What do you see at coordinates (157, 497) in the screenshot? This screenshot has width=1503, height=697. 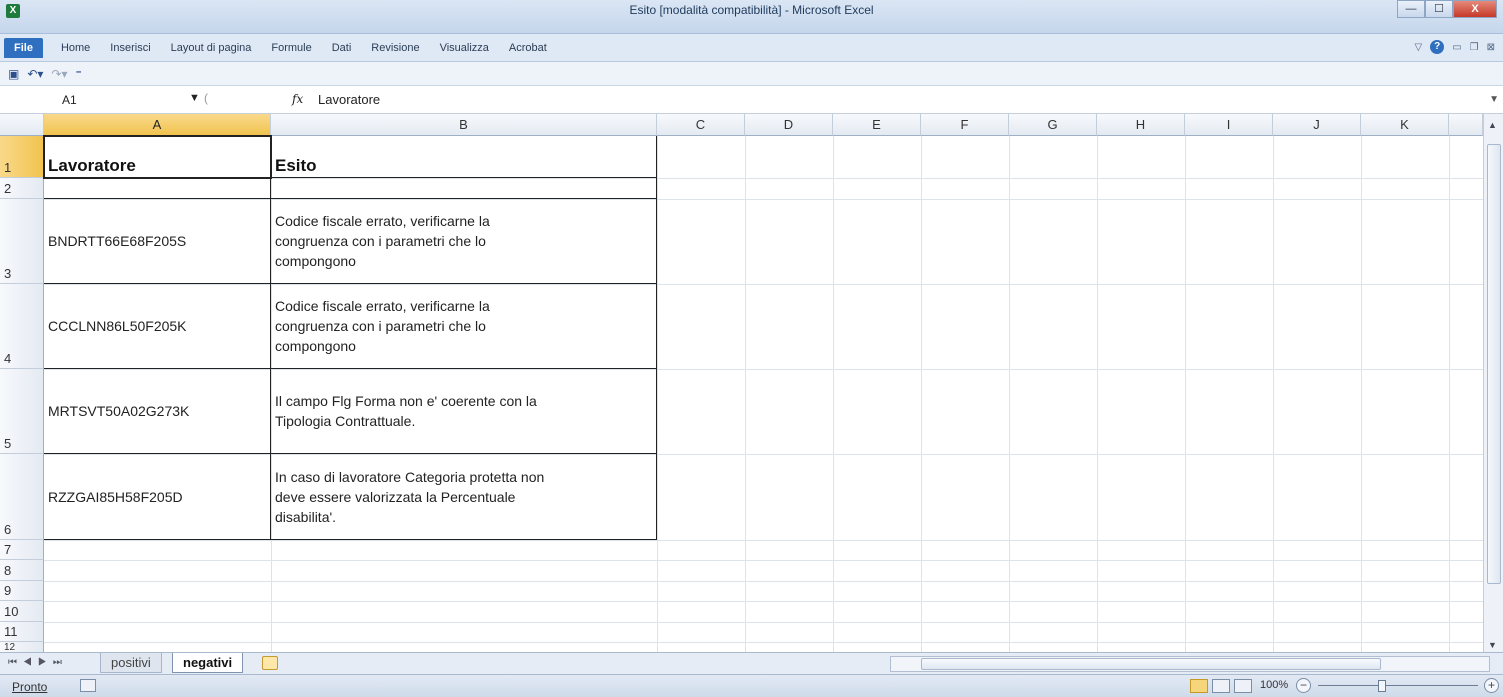 I see `cell-worker-id: RZZGAI85H58F205D` at bounding box center [157, 497].